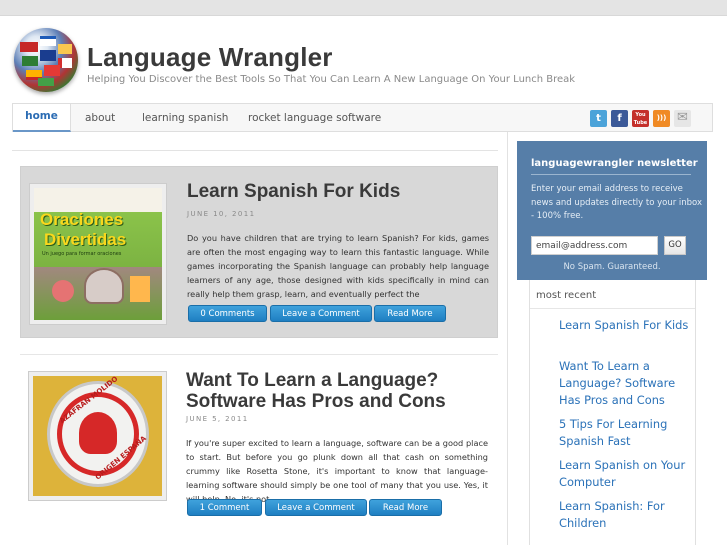 This screenshot has width=727, height=545. I want to click on nav-item-rocket-language-software: rocket language software, so click(314, 117).